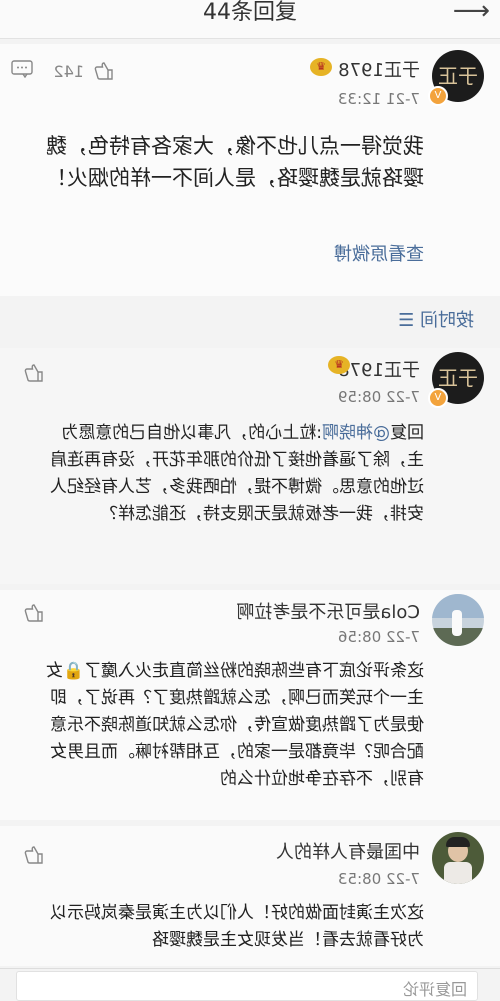  Describe the element at coordinates (434, 989) in the screenshot. I see `reply-placeholder: 回复评论` at that location.